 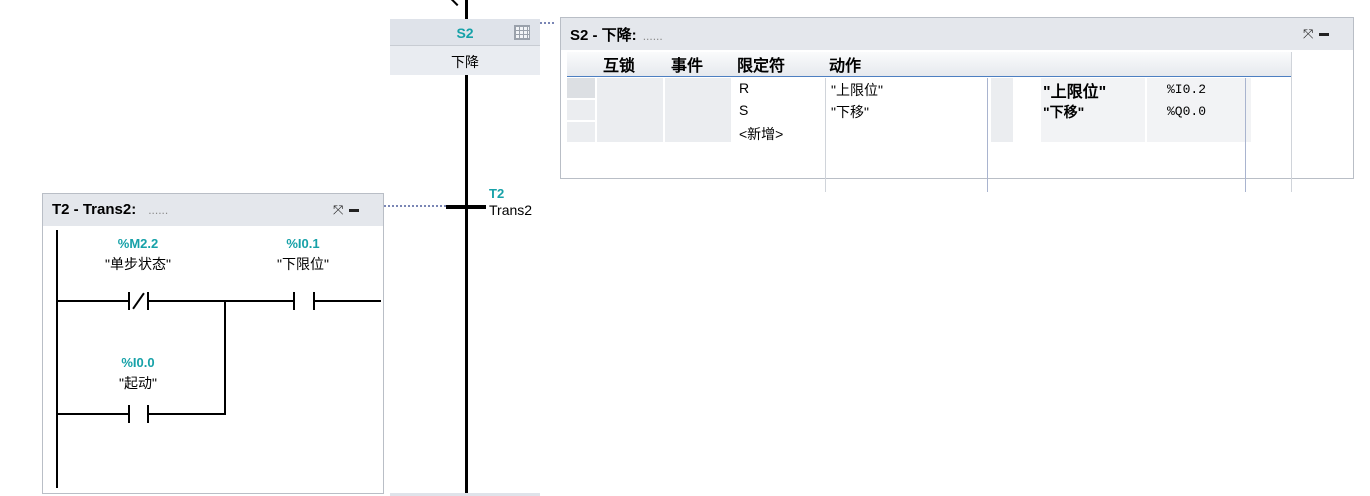 I want to click on col-header-action: 动作, so click(x=845, y=64).